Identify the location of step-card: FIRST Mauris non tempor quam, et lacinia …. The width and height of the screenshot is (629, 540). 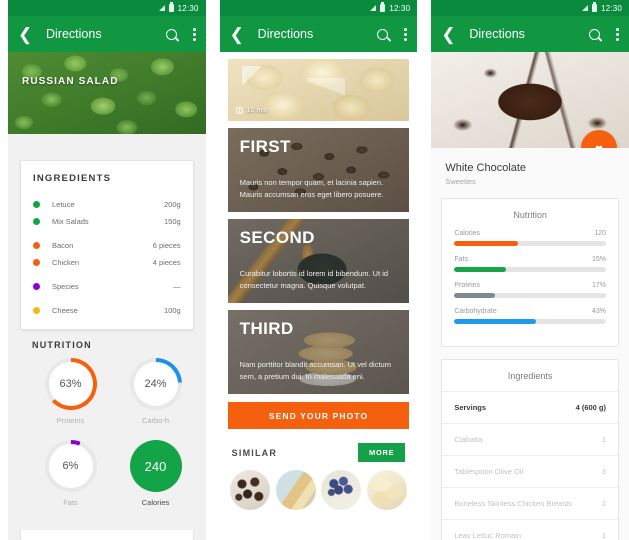
(318, 170).